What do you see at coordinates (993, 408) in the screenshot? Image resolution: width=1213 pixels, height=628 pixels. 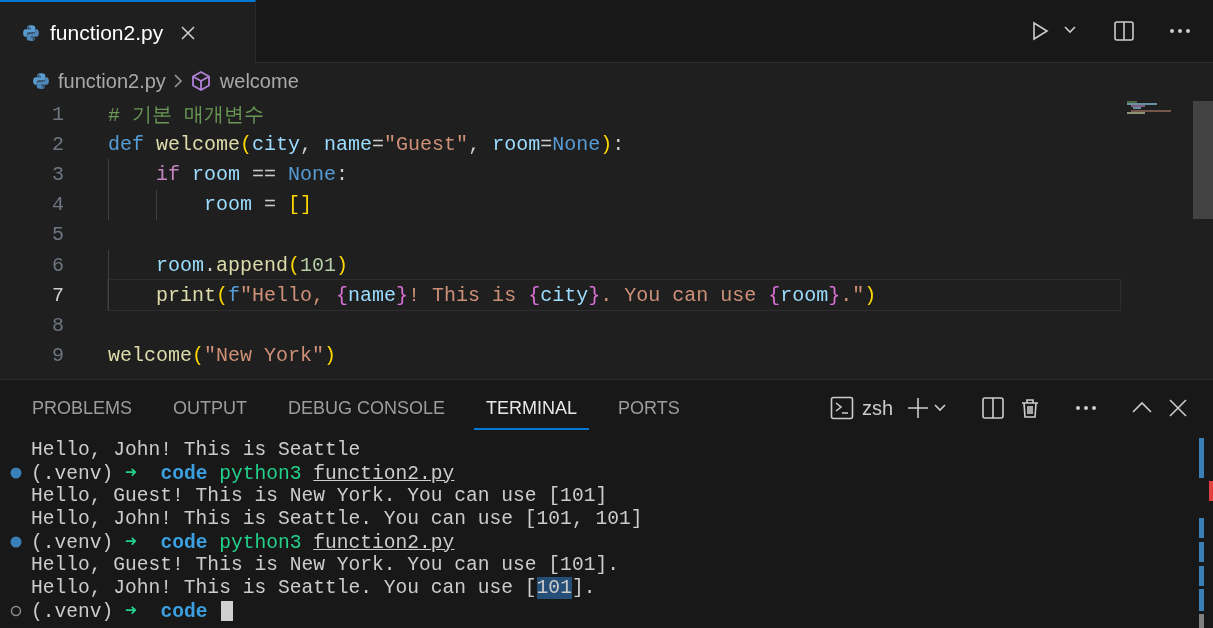 I see `split-terminal-icon` at bounding box center [993, 408].